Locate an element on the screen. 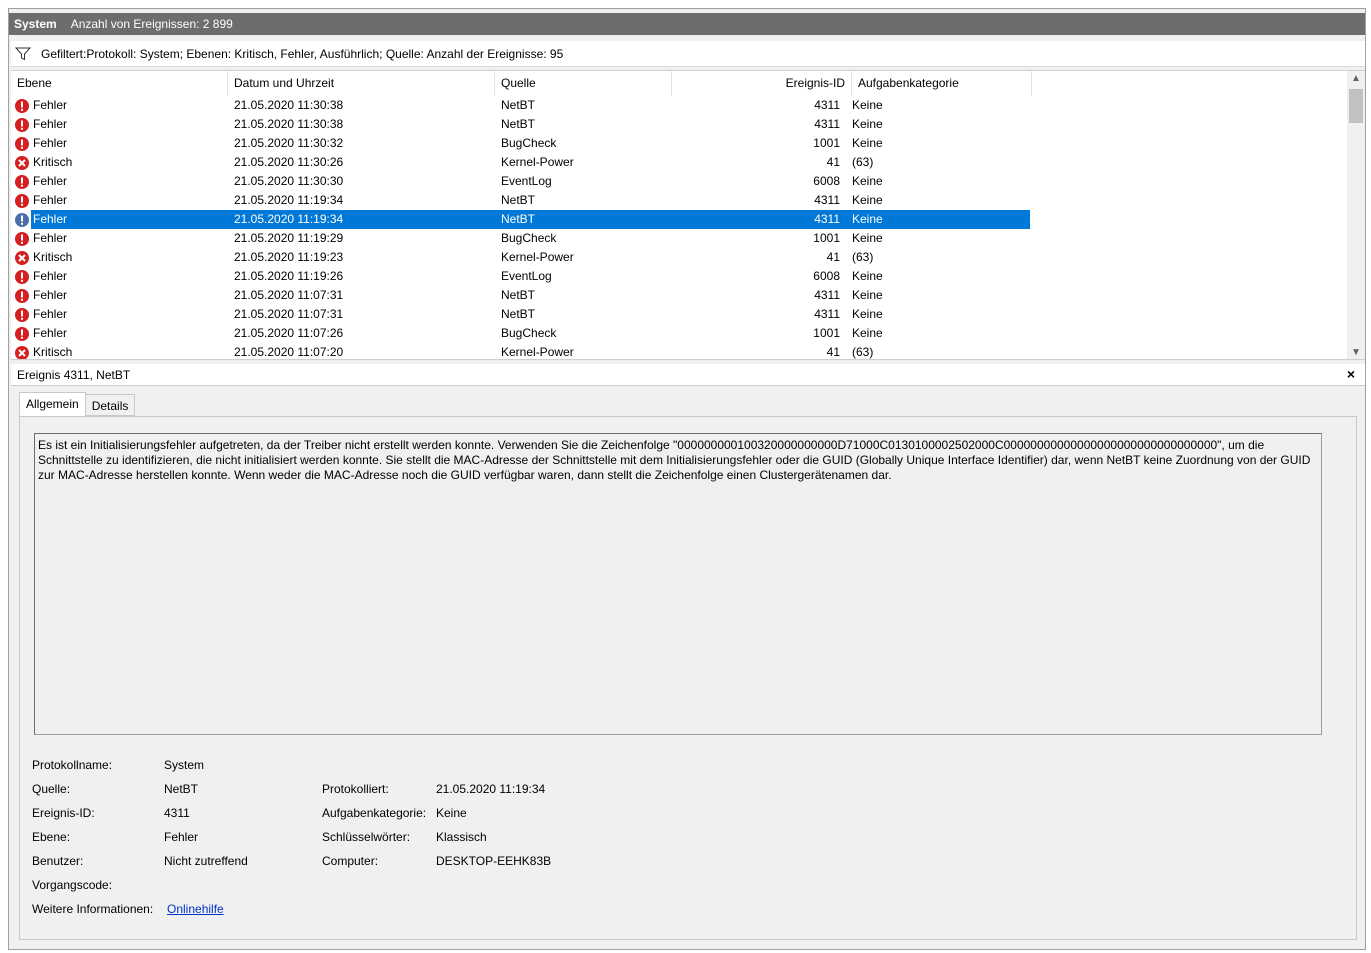 The image size is (1371, 953). logged-label: Protokolliert: is located at coordinates (355, 789).